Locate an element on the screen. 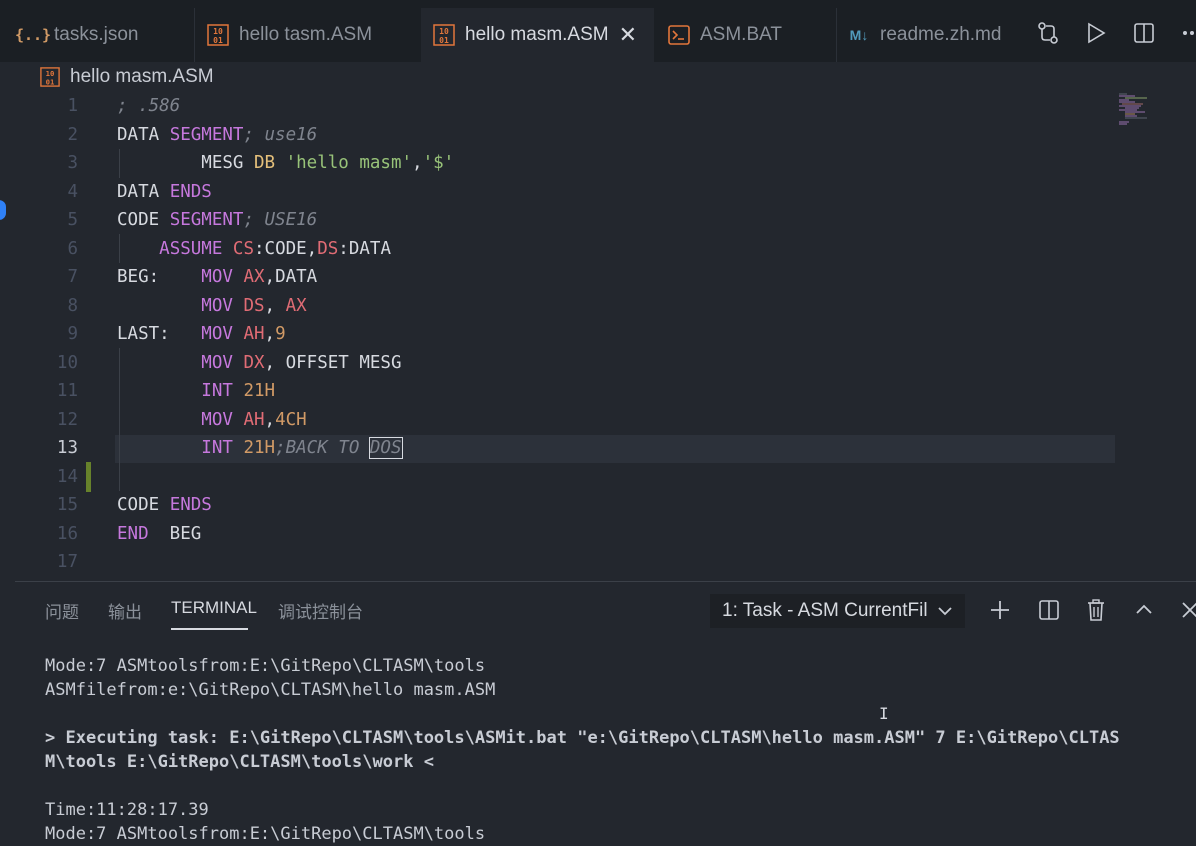 Image resolution: width=1196 pixels, height=846 pixels. code-token: 'hello masm' is located at coordinates (349, 163).